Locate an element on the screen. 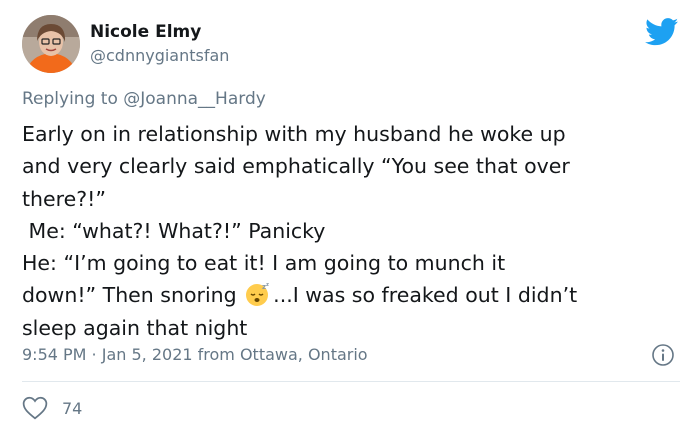 This screenshot has height=434, width=700. like-action: 74 is located at coordinates (52, 408).